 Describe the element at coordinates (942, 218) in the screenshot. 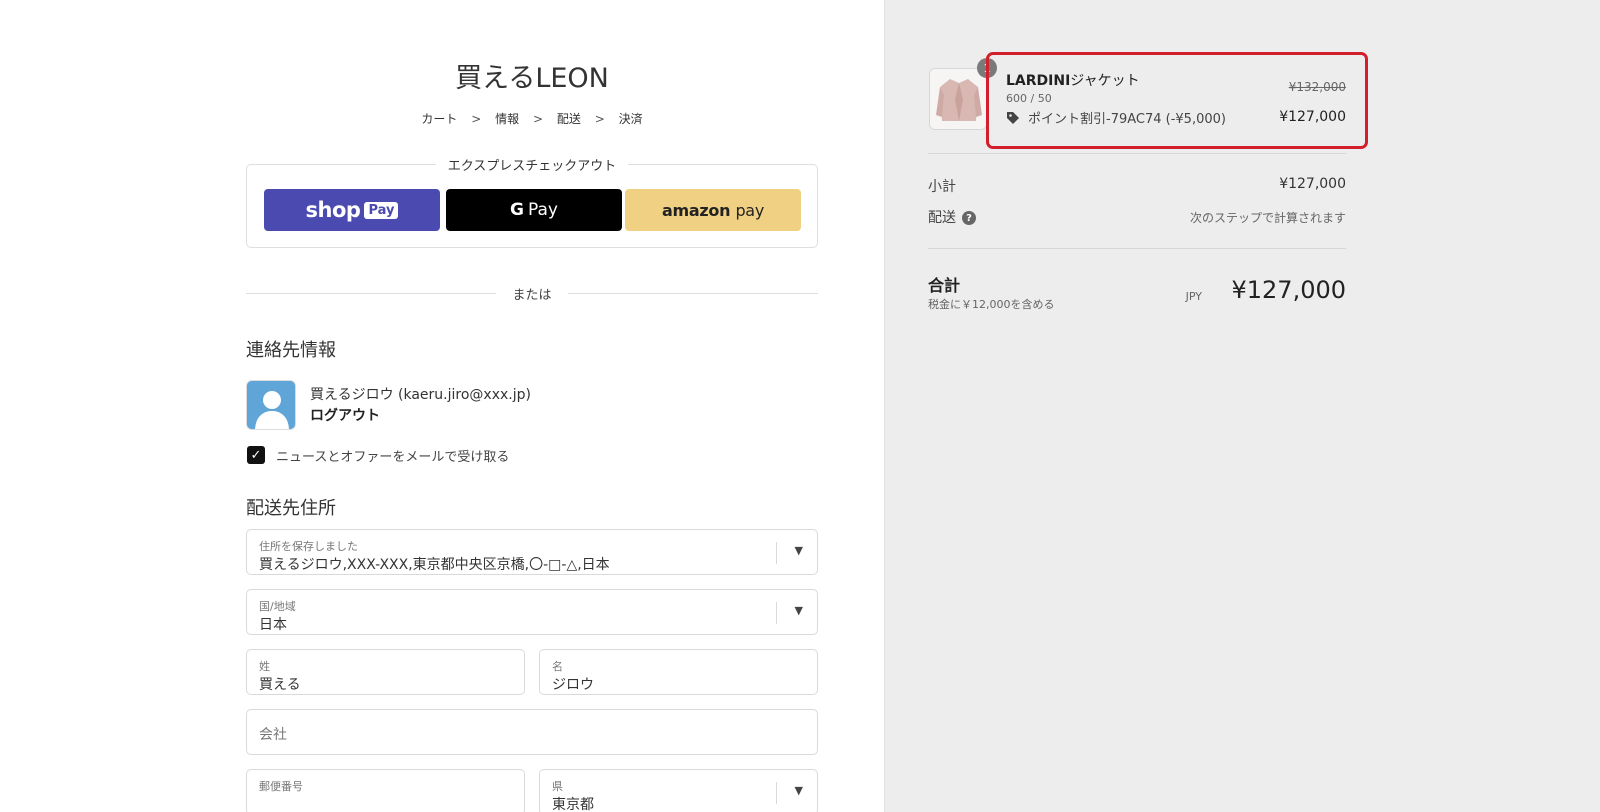

I see `shipping-label: 配送` at that location.